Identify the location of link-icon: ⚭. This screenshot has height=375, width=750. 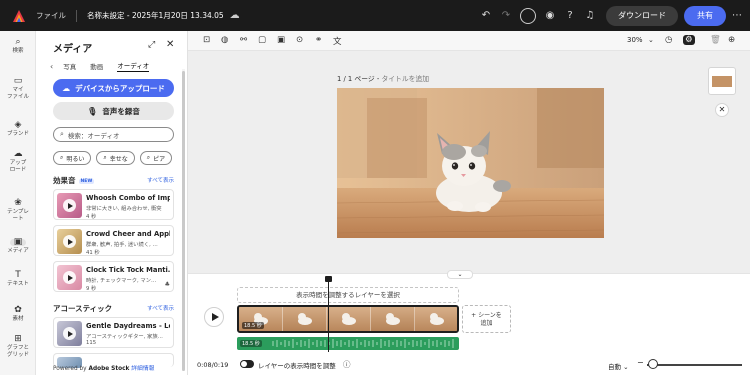
(318, 40).